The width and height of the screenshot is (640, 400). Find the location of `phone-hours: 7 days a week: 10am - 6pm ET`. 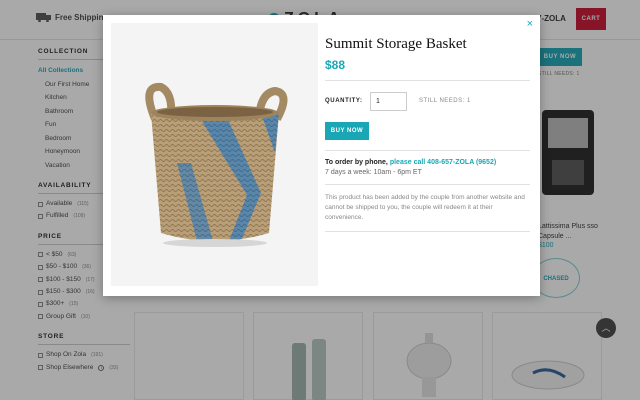

phone-hours: 7 days a week: 10am - 6pm ET is located at coordinates (373, 172).